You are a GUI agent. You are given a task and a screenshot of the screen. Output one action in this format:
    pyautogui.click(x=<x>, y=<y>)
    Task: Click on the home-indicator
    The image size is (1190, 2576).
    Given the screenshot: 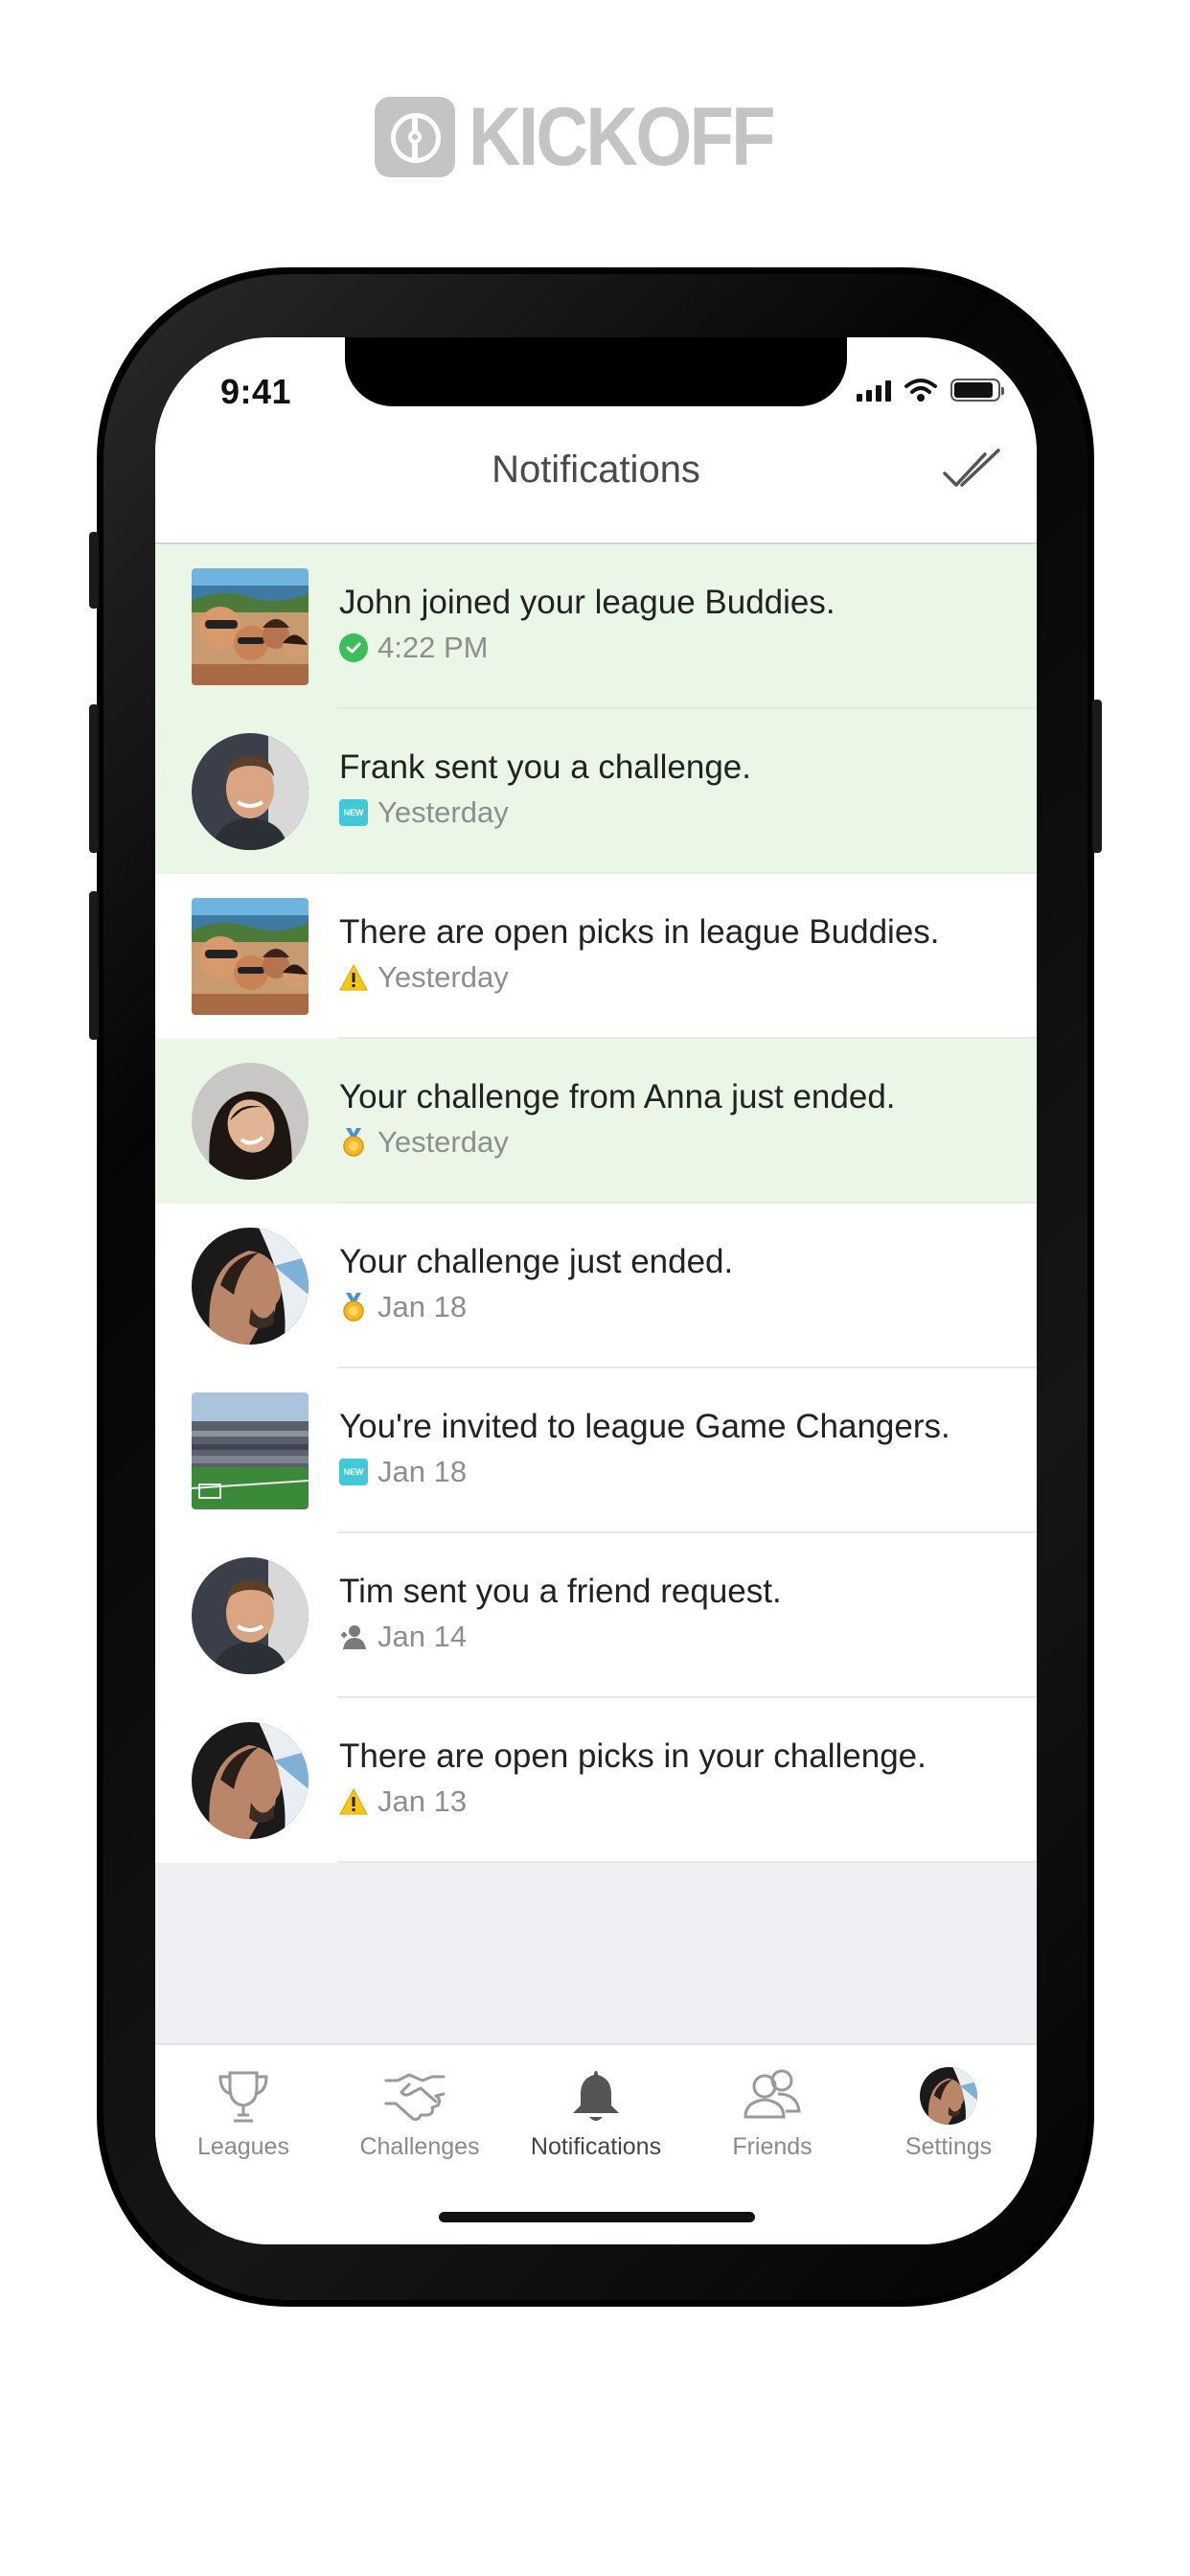 What is the action you would take?
    pyautogui.click(x=597, y=2217)
    